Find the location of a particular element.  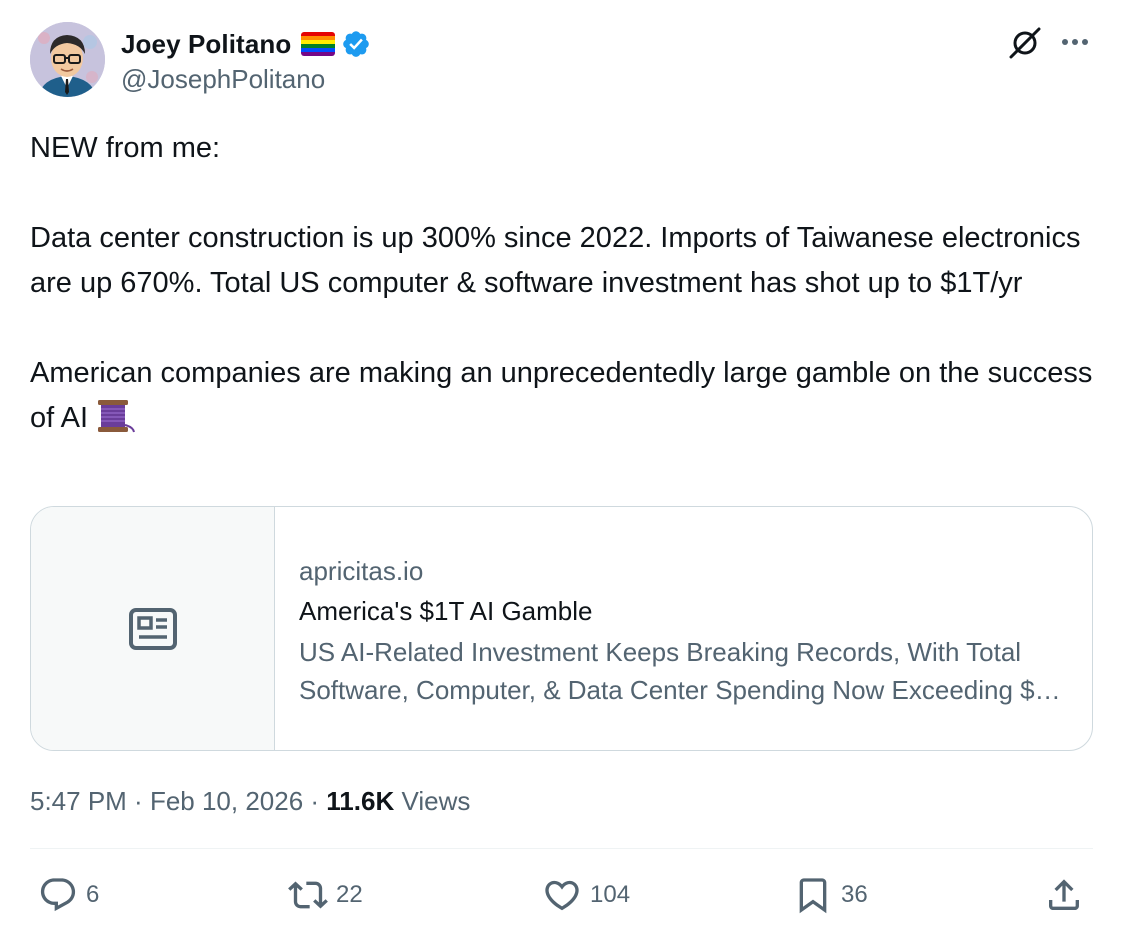

reply-icon is located at coordinates (58, 895).